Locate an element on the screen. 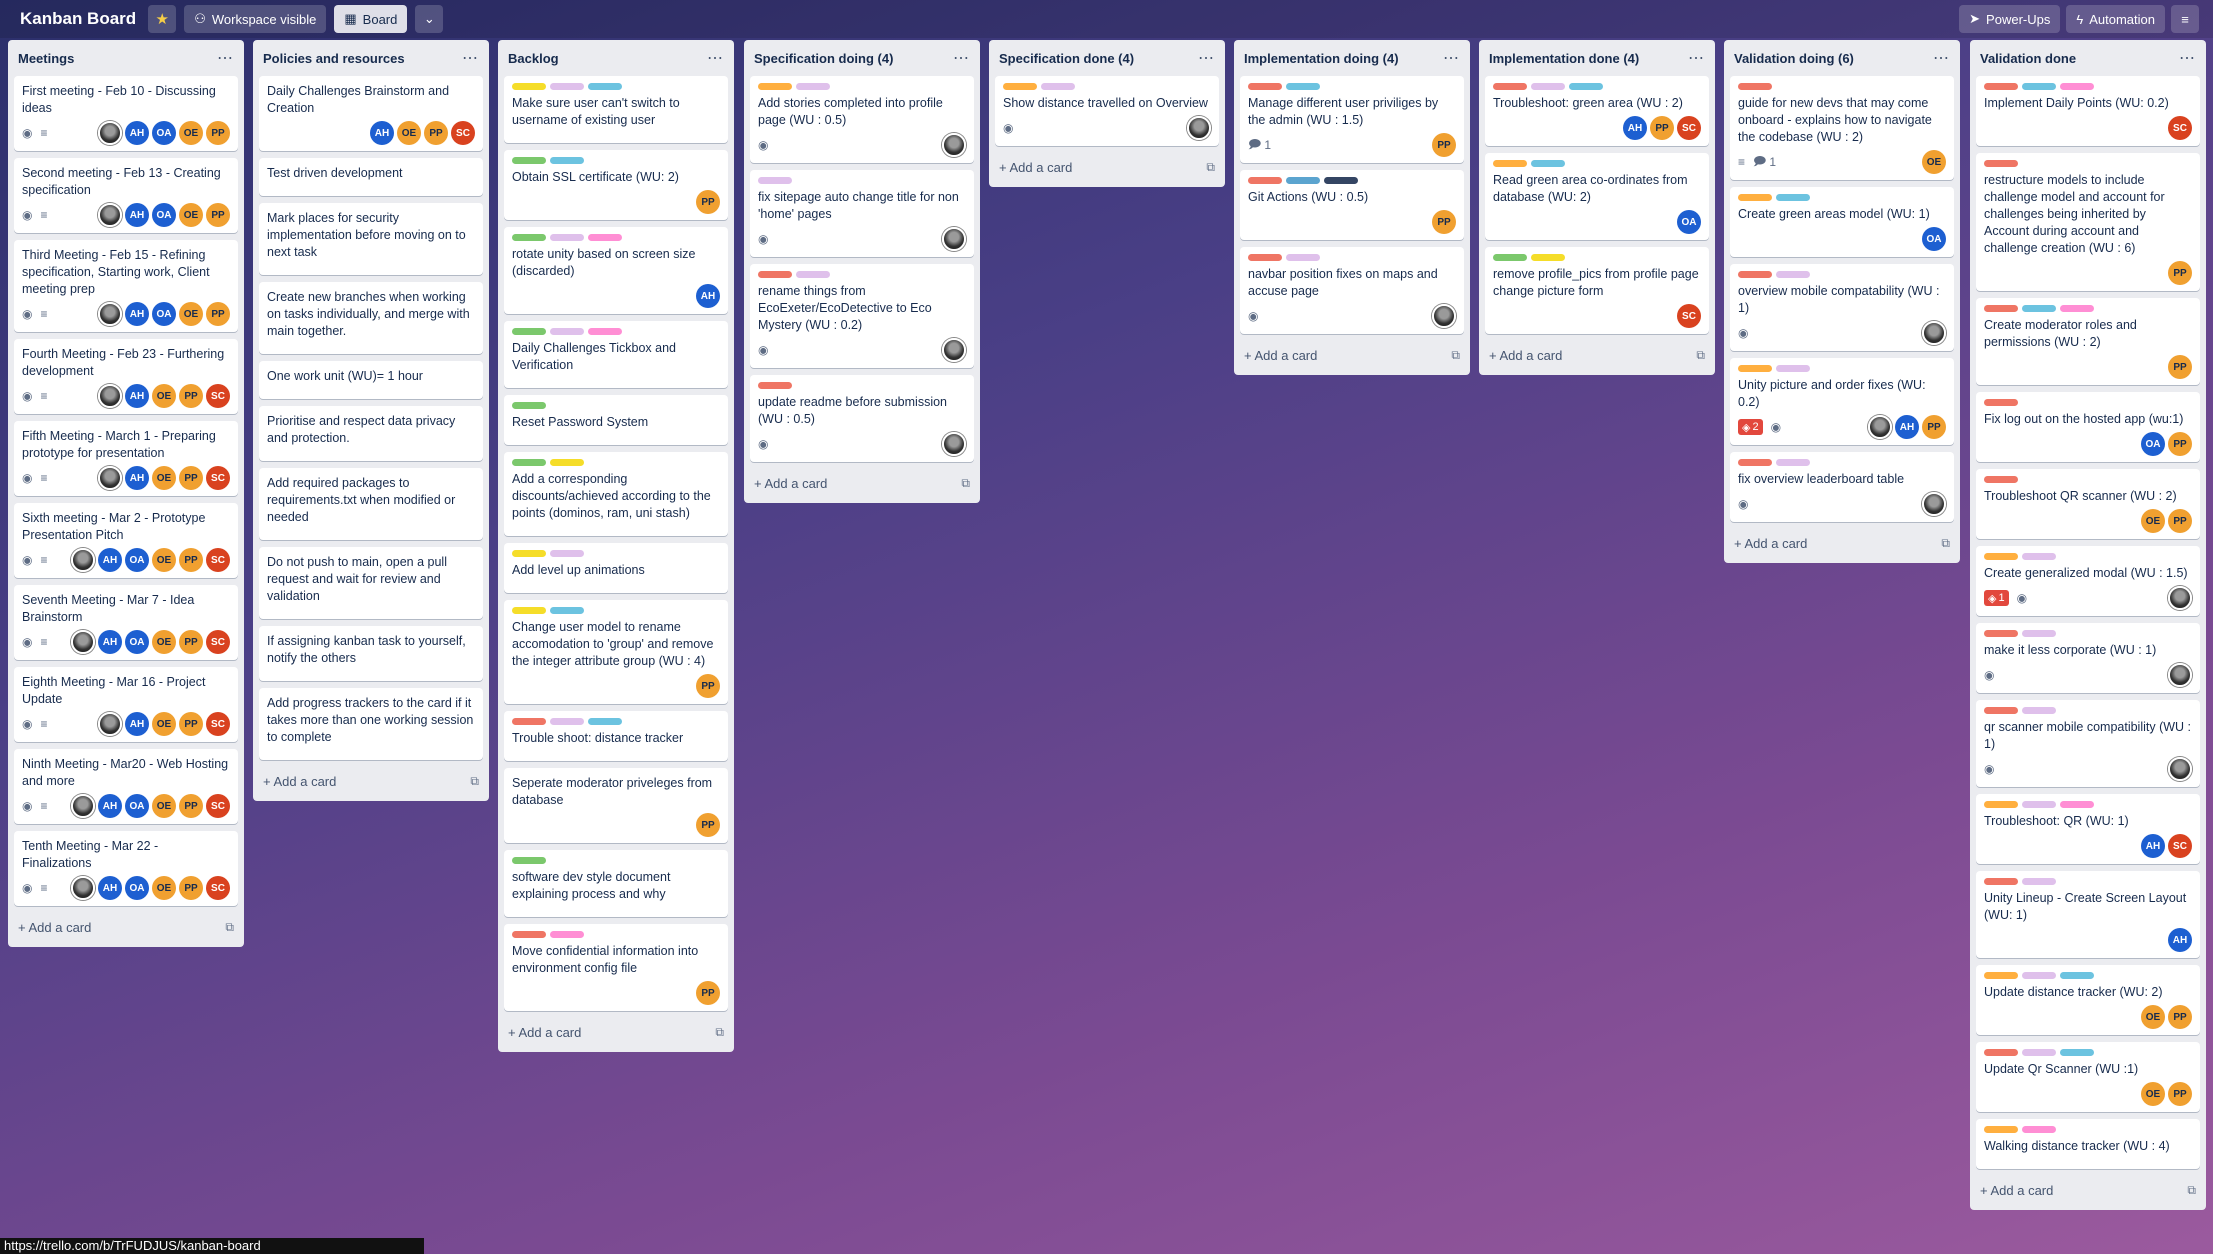 The width and height of the screenshot is (2213, 1254). kanban-card: Reset Password System is located at coordinates (616, 420).